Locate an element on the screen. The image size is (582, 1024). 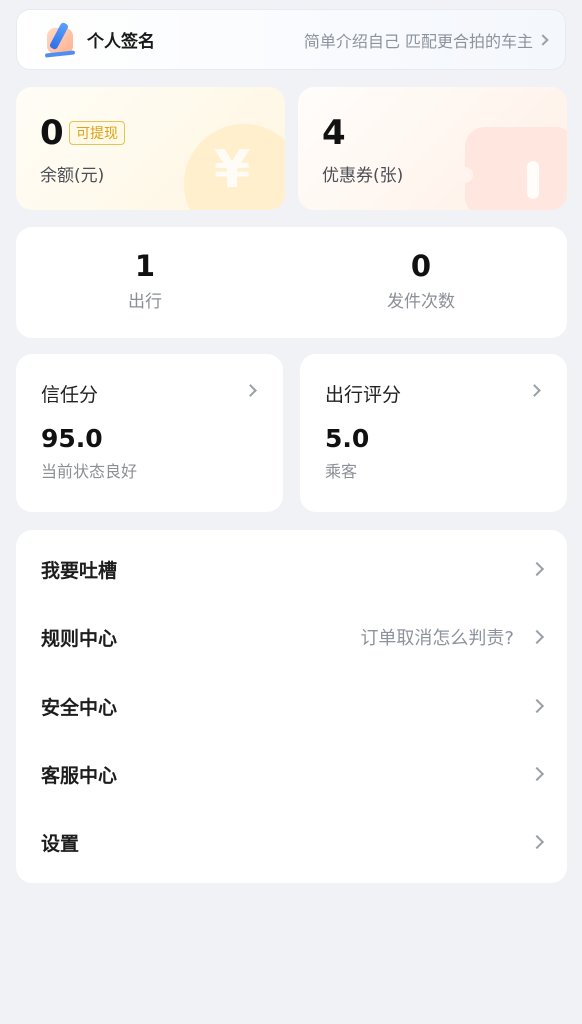
trust-score-value: 95.0 is located at coordinates (72, 438).